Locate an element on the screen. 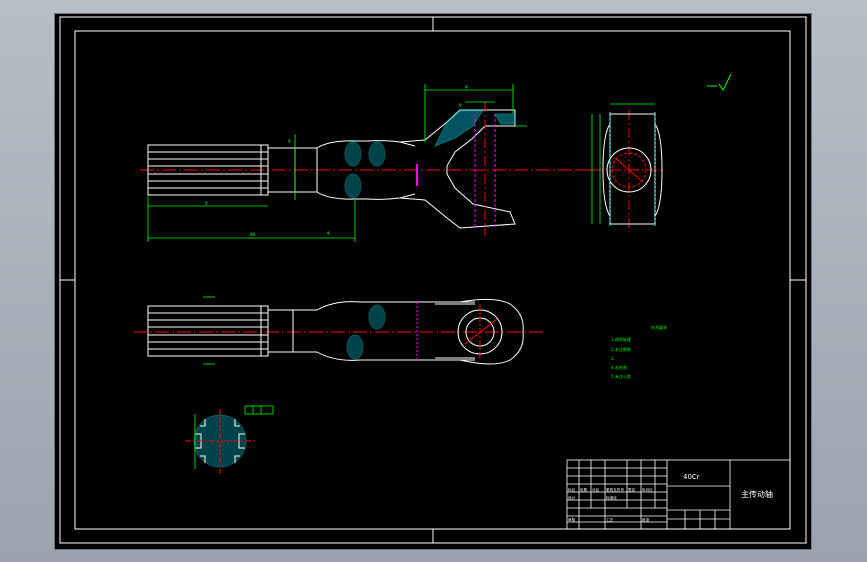  notes-heading: 技术要求 is located at coordinates (659, 327).